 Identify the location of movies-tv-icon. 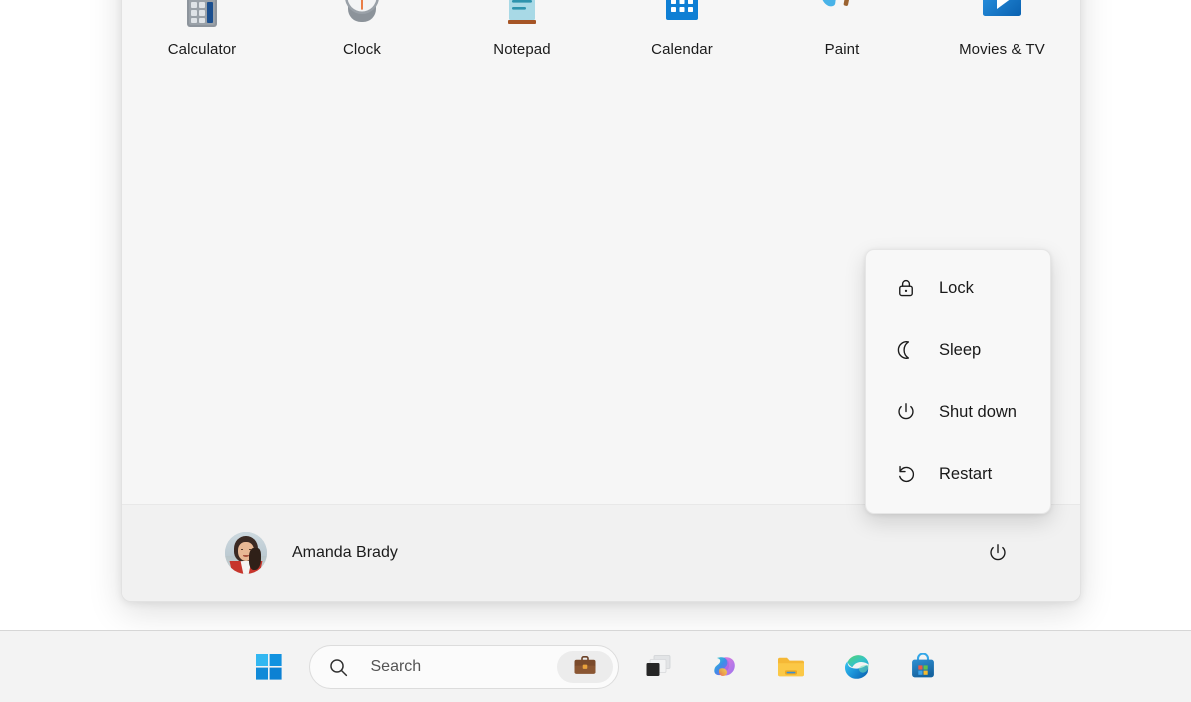
(1002, 14).